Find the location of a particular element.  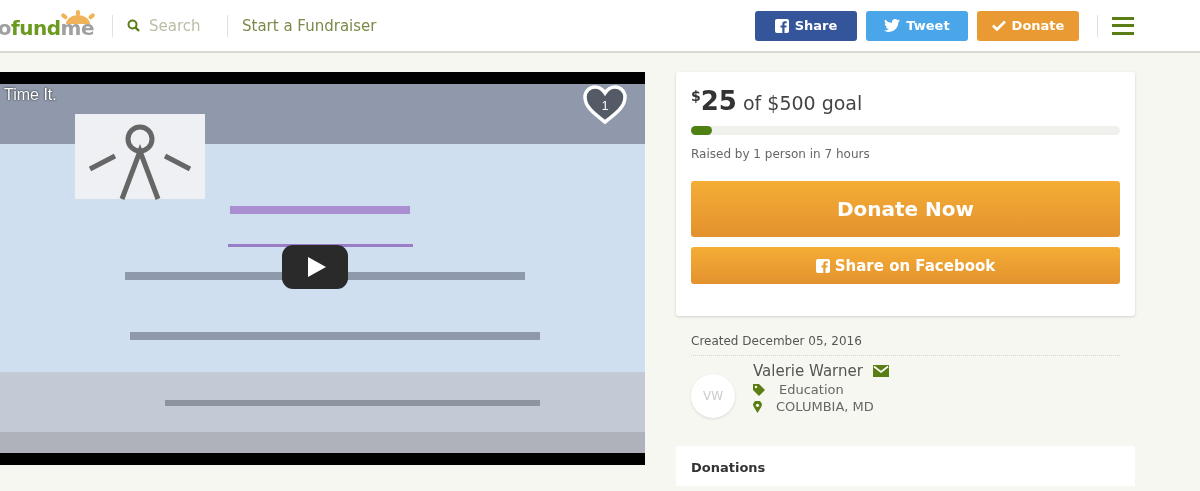

play-icon is located at coordinates (317, 267).